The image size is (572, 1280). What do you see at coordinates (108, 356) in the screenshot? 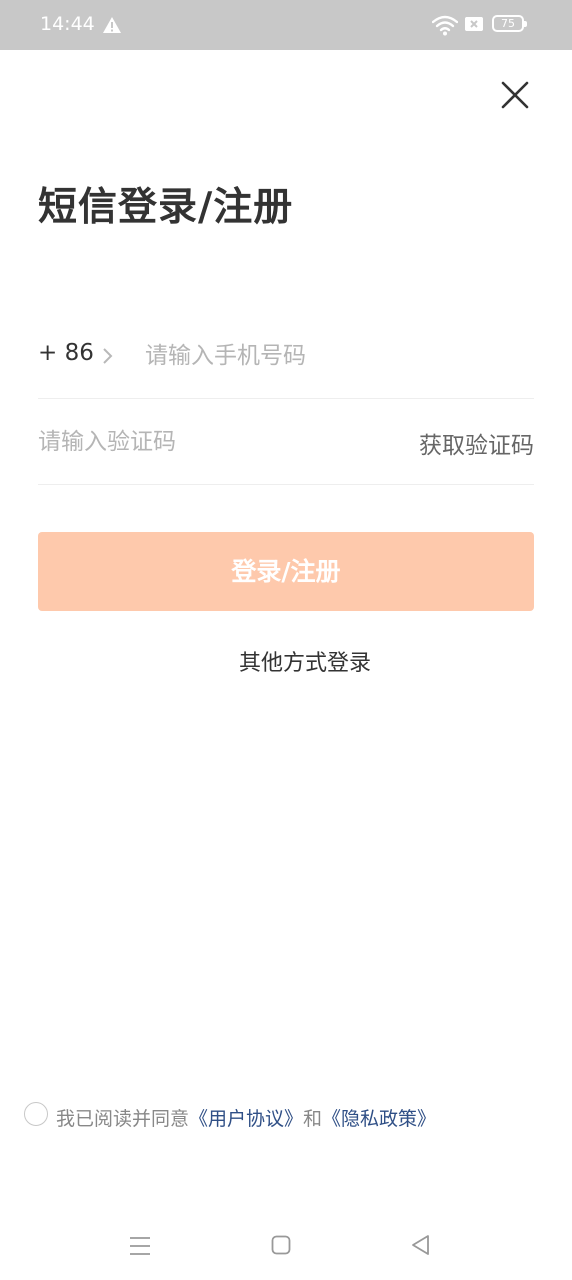
I see `chevron-right-icon` at bounding box center [108, 356].